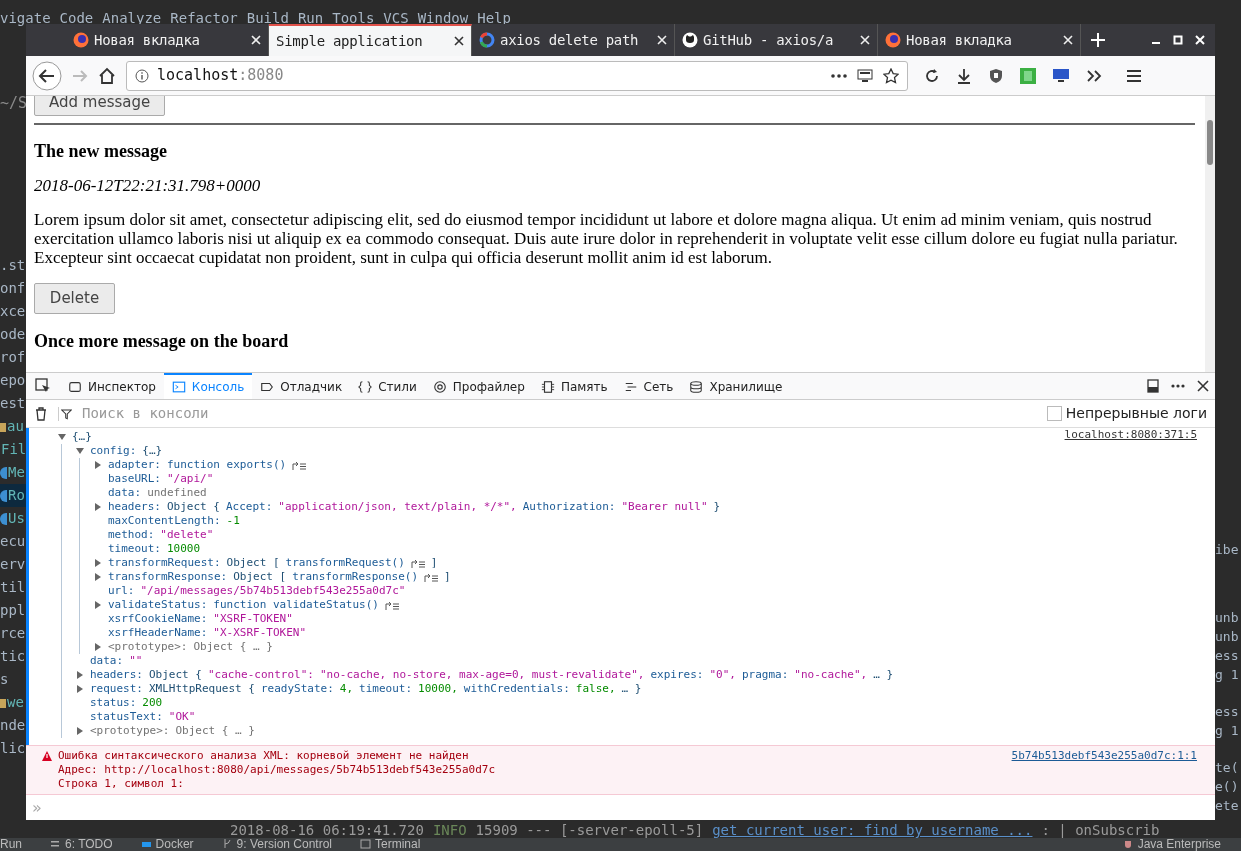  Describe the element at coordinates (100, 106) in the screenshot. I see `add-message-button: Add message` at that location.